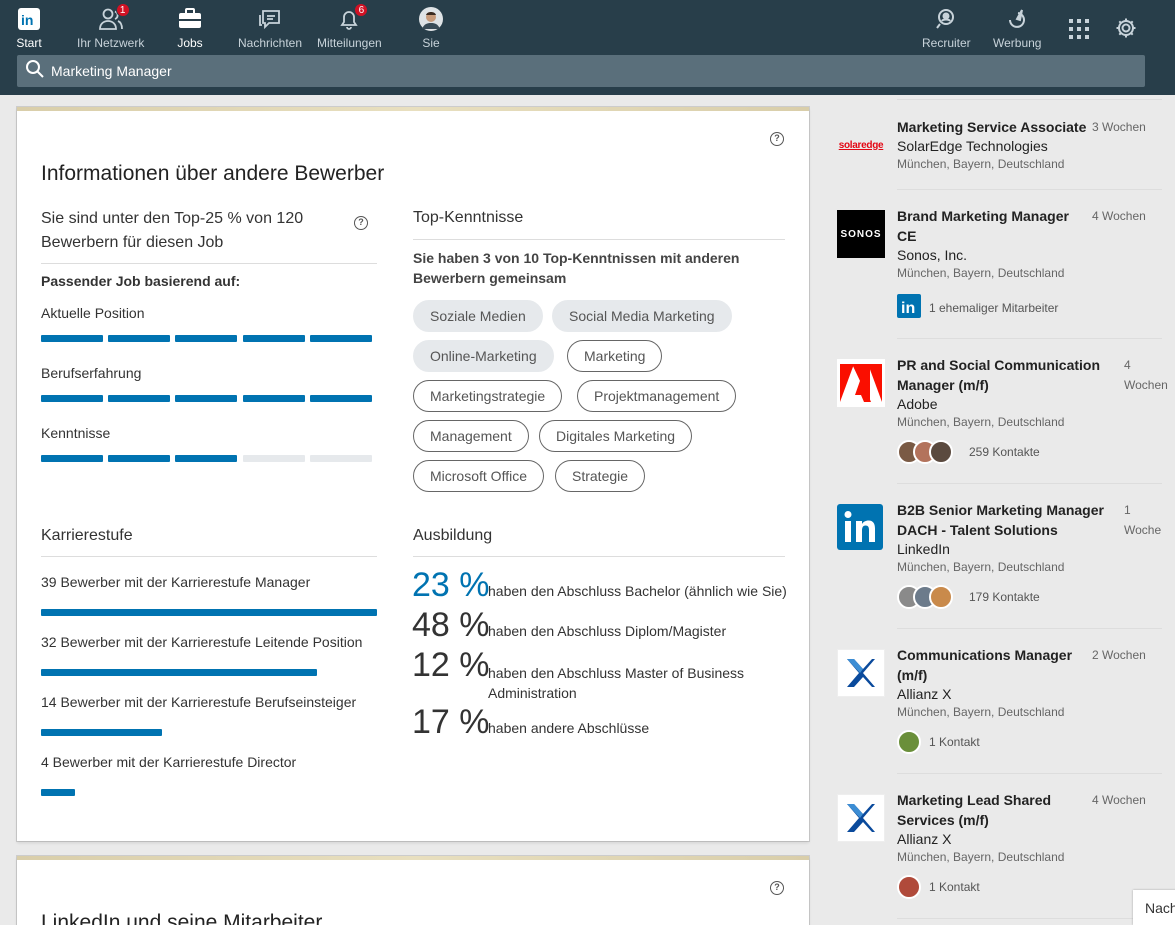 Image resolution: width=1175 pixels, height=925 pixels. Describe the element at coordinates (93, 313) in the screenshot. I see `match-label-position: Aktuelle Position` at that location.